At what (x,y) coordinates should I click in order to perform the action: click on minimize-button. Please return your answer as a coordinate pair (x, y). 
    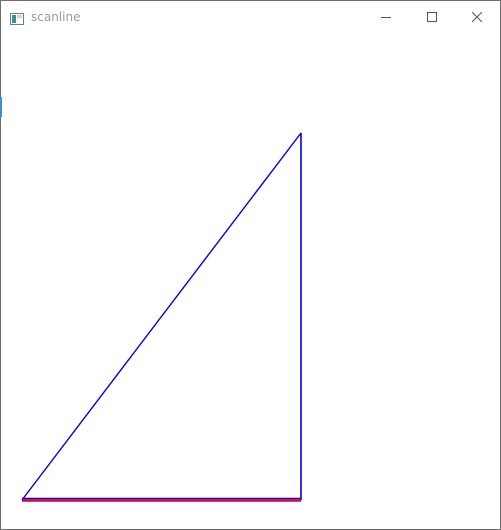
    Looking at the image, I should click on (386, 16).